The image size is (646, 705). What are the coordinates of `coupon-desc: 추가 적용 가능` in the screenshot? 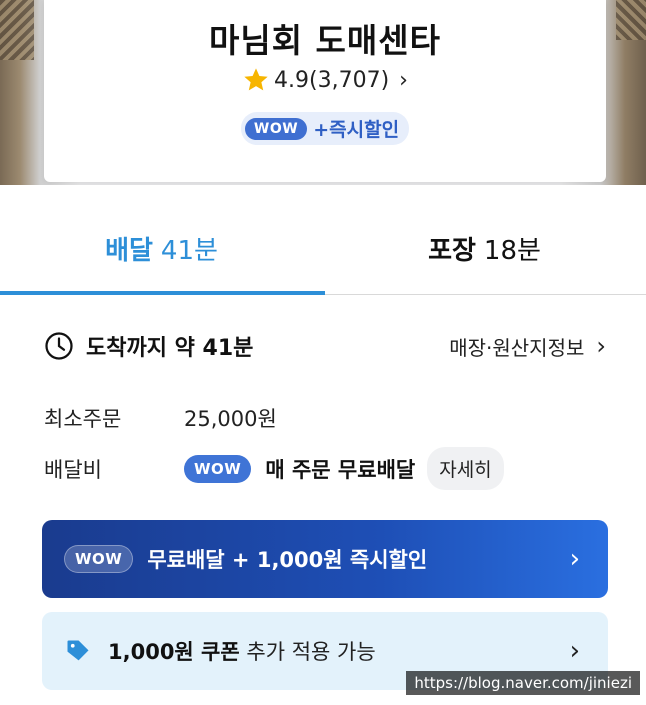 It's located at (311, 652).